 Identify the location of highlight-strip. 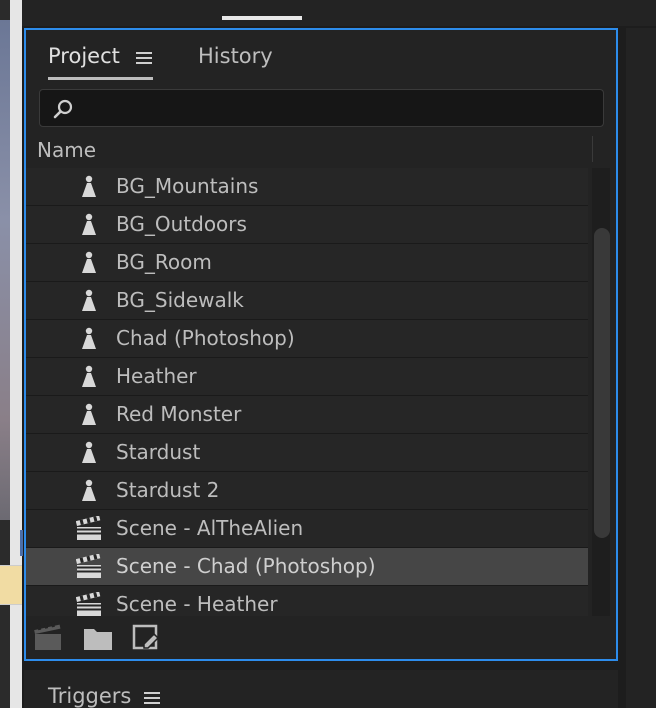
(11, 585).